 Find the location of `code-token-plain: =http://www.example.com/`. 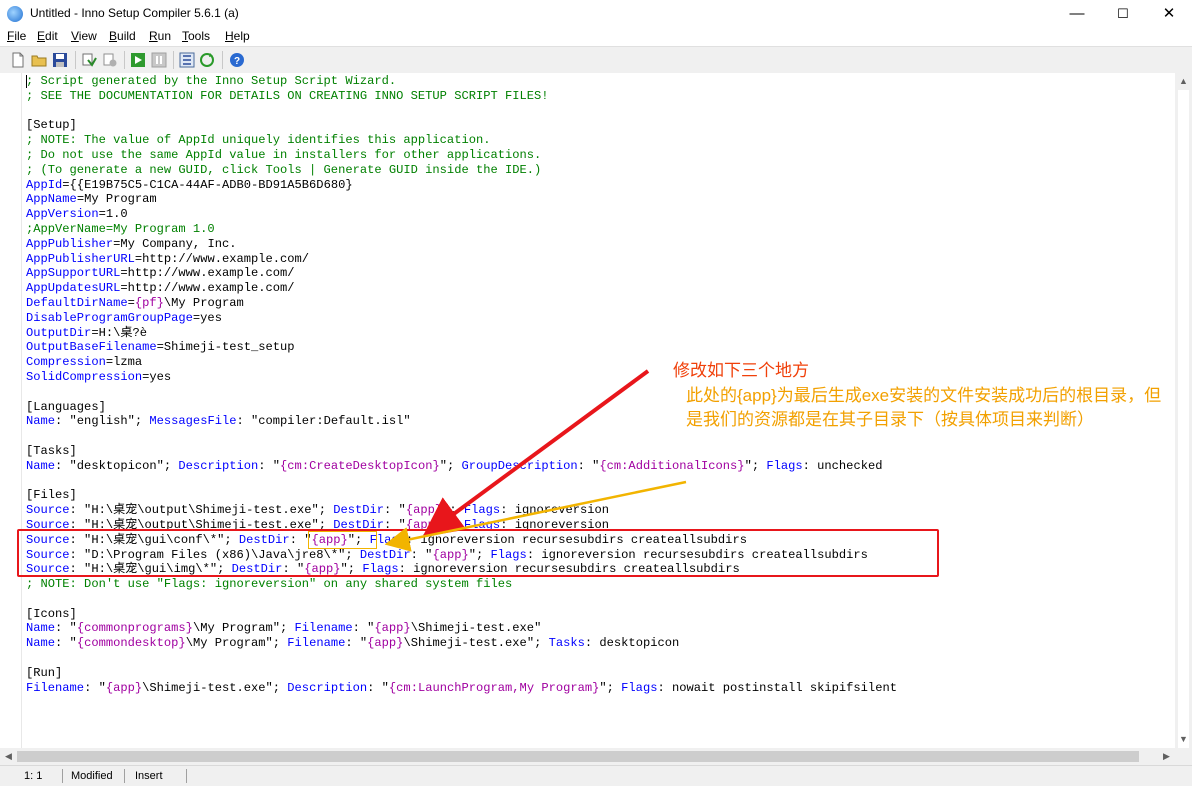

code-token-plain: =http://www.example.com/ is located at coordinates (222, 258).